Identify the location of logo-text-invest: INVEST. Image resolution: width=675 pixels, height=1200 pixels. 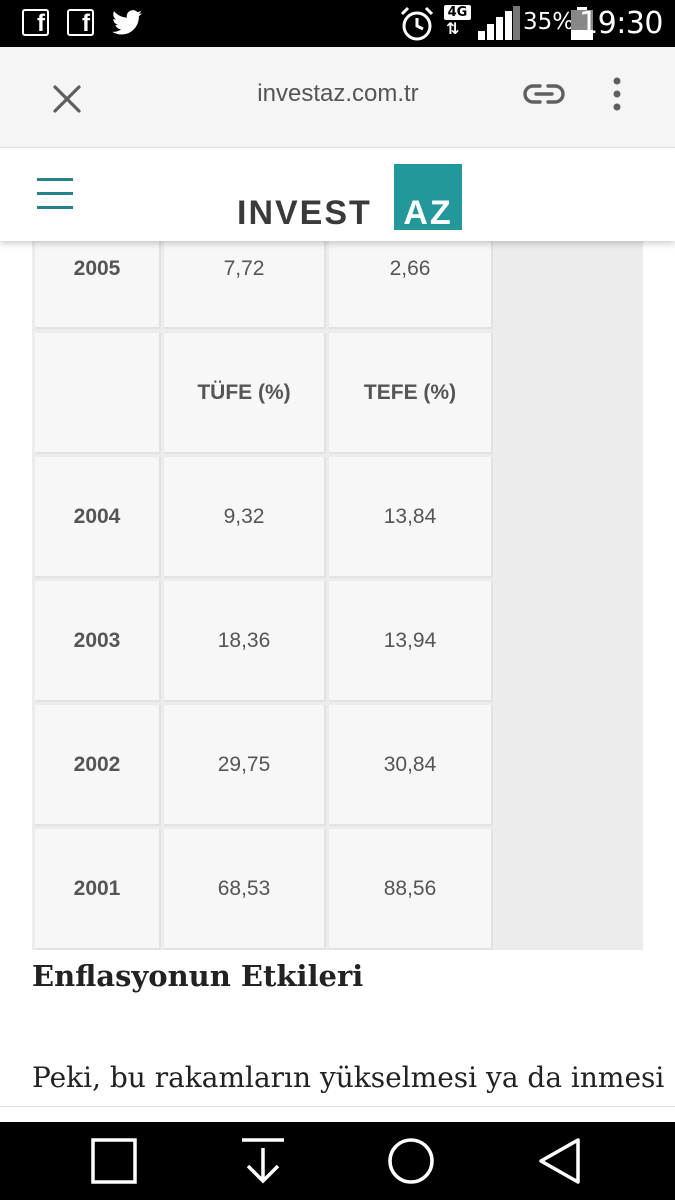
(304, 213).